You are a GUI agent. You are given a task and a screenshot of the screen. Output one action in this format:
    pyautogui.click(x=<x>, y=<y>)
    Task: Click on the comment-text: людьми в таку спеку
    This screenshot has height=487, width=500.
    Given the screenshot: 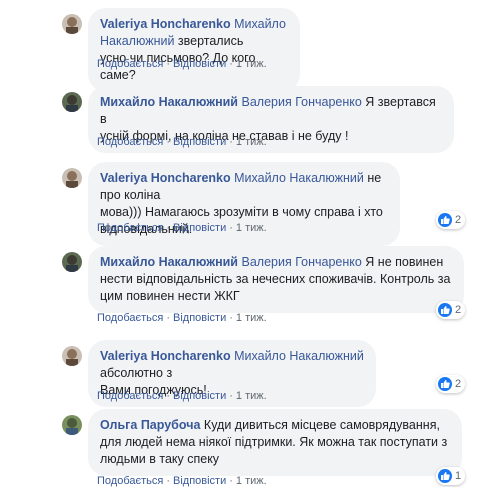 What is the action you would take?
    pyautogui.click(x=160, y=459)
    